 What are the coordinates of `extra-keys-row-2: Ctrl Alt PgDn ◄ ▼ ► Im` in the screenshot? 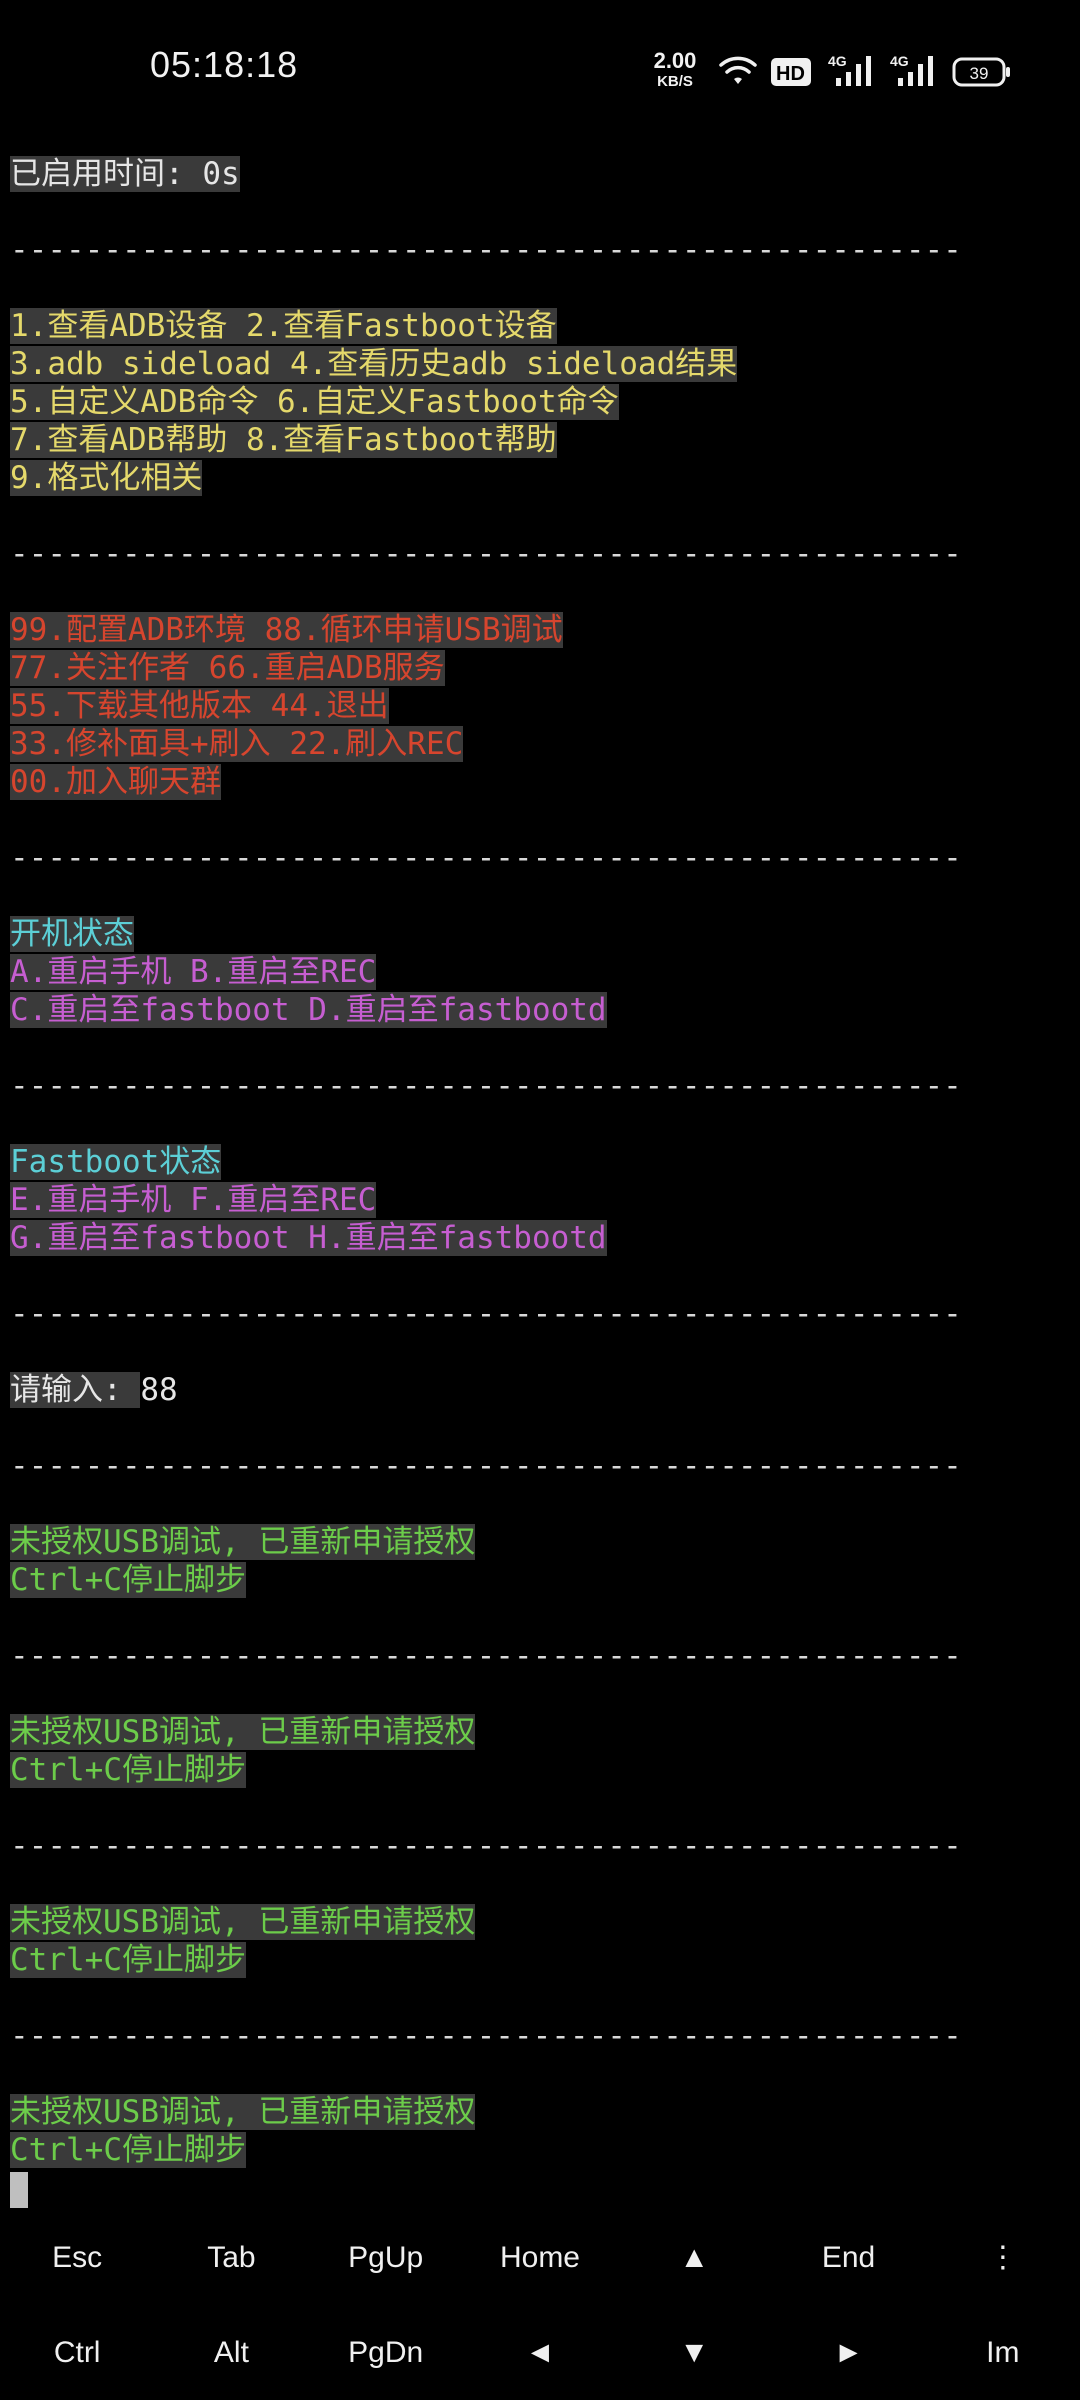 It's located at (540, 2352).